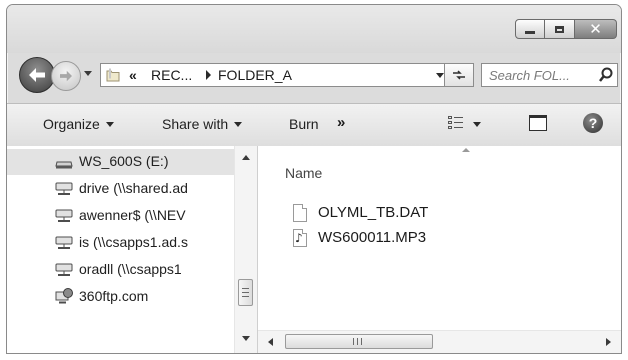 The height and width of the screenshot is (360, 628). Describe the element at coordinates (466, 150) in the screenshot. I see `sort-ascending-icon` at that location.